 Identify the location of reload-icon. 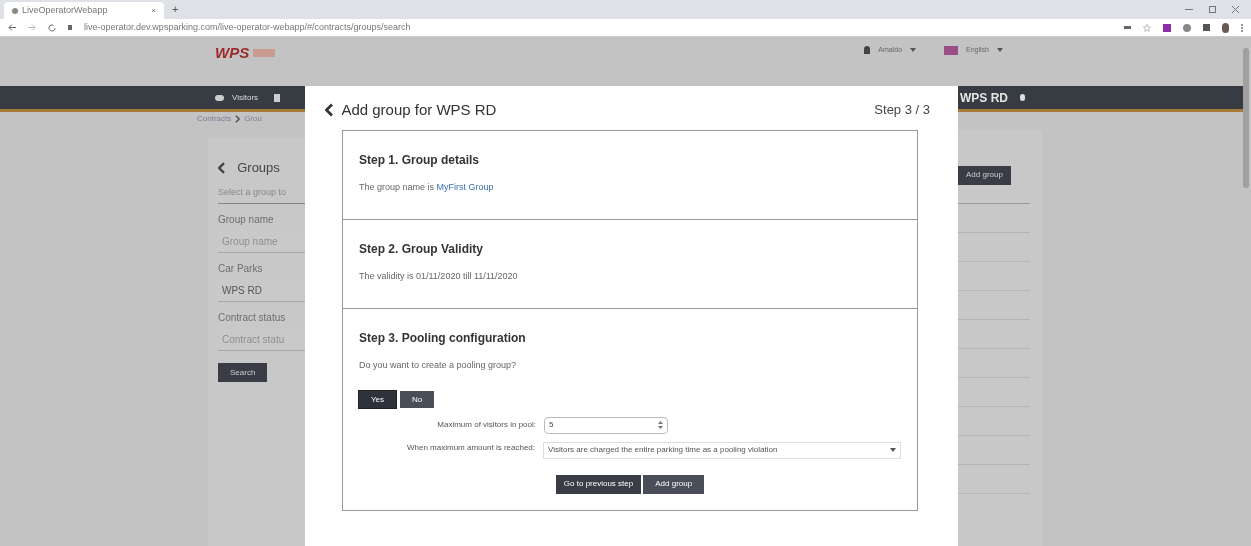
(52, 27).